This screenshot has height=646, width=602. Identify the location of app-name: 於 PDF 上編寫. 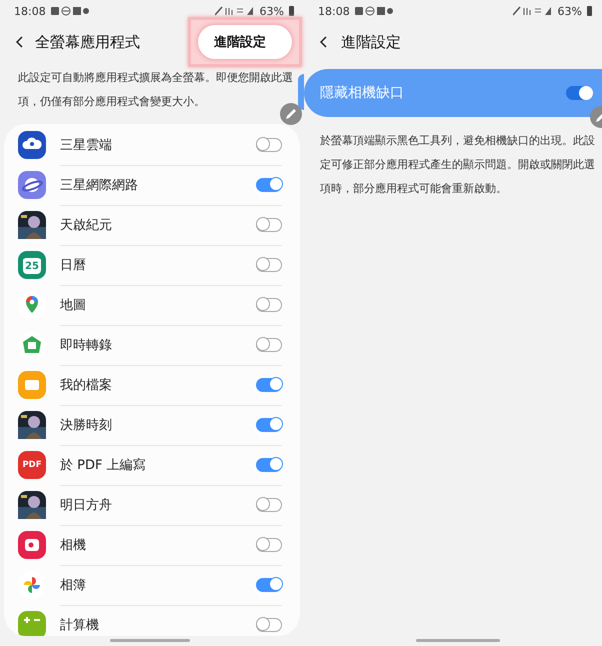
(103, 465).